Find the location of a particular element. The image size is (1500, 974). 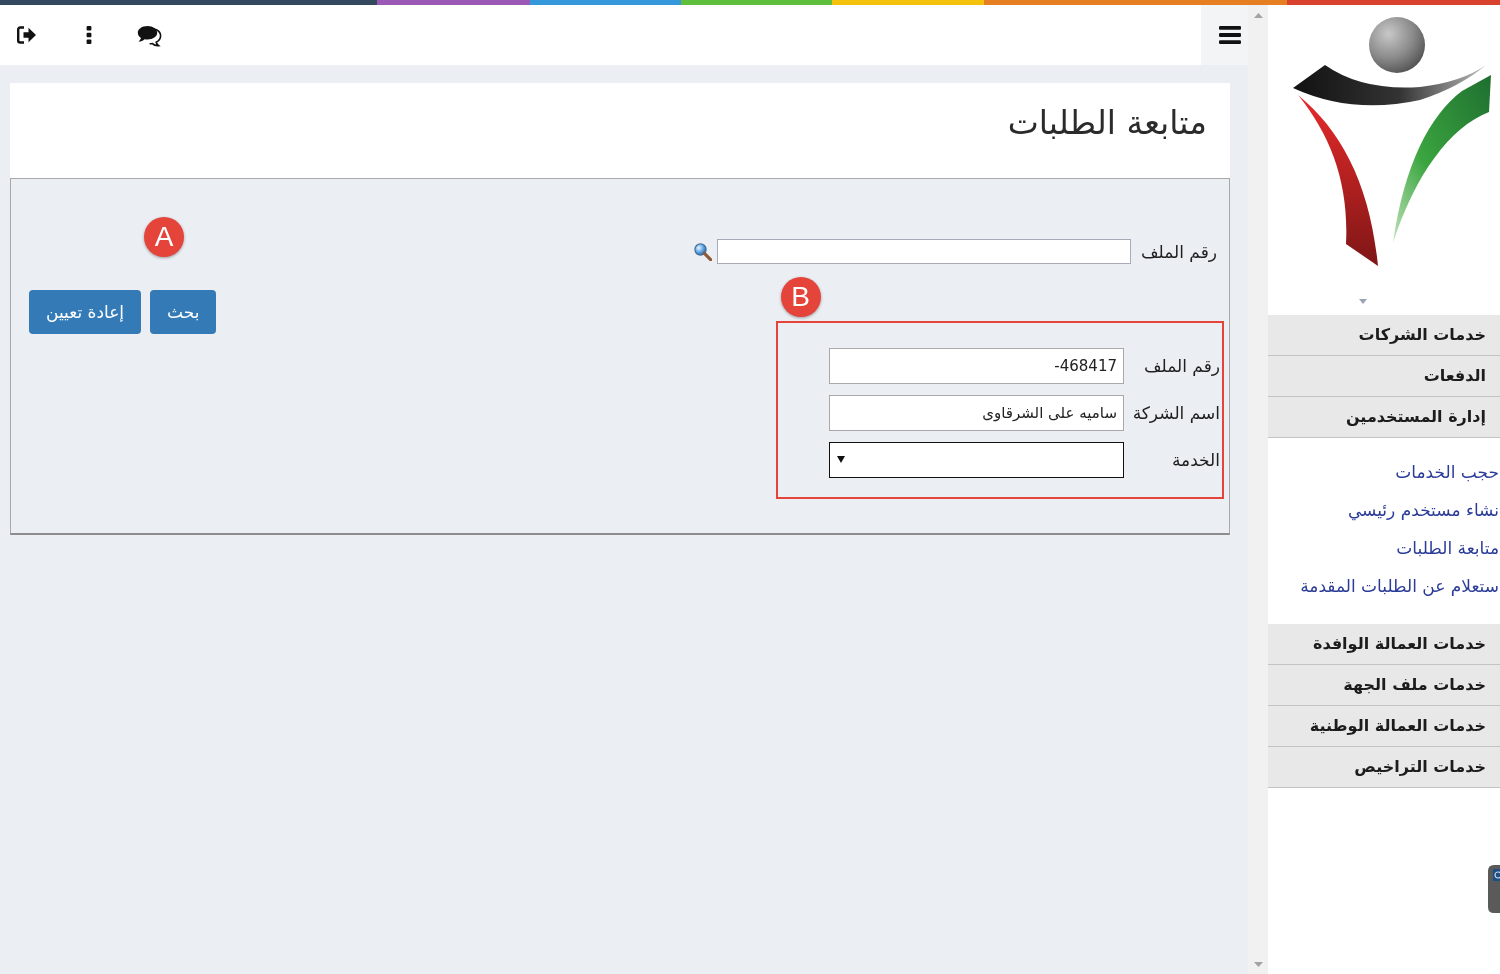

annotation-marker: A is located at coordinates (164, 237).